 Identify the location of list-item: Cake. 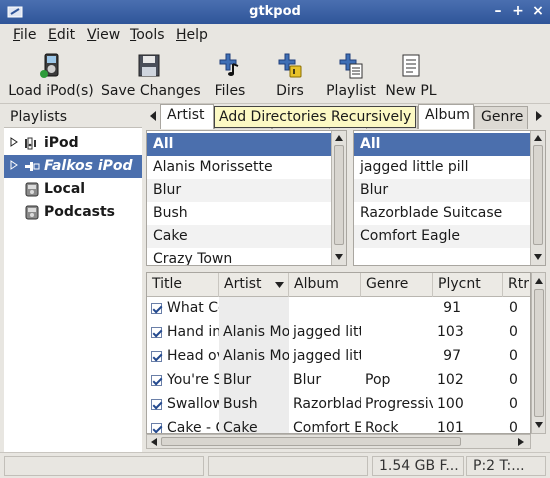
(239, 236).